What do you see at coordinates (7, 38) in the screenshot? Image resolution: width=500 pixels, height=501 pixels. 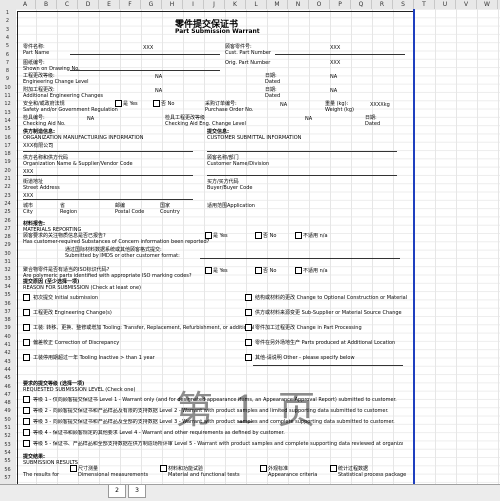 I see `row-header-4: 4` at bounding box center [7, 38].